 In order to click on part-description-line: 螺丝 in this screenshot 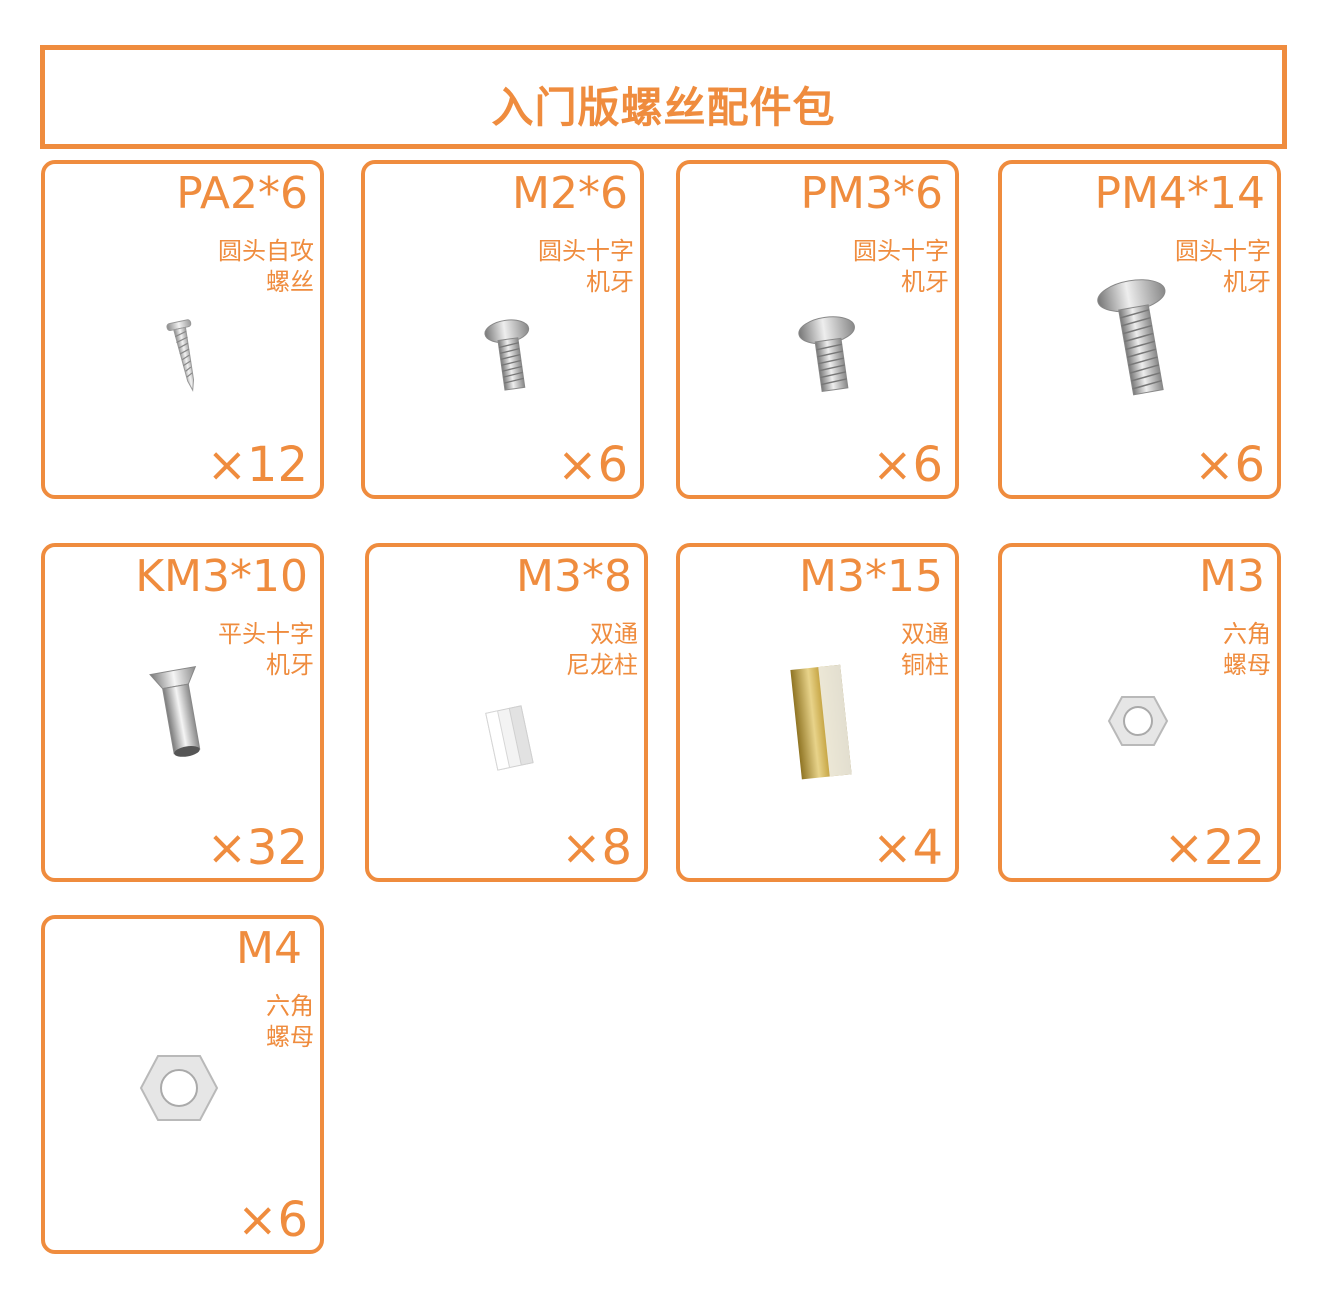, I will do `click(290, 282)`.